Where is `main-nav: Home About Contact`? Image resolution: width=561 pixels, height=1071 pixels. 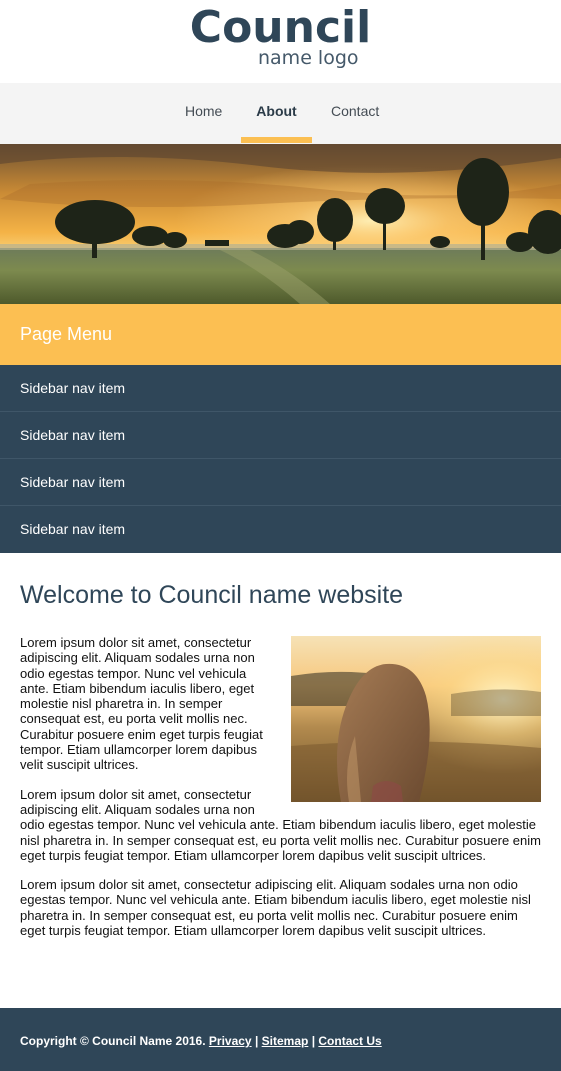
main-nav: Home About Contact is located at coordinates (280, 113).